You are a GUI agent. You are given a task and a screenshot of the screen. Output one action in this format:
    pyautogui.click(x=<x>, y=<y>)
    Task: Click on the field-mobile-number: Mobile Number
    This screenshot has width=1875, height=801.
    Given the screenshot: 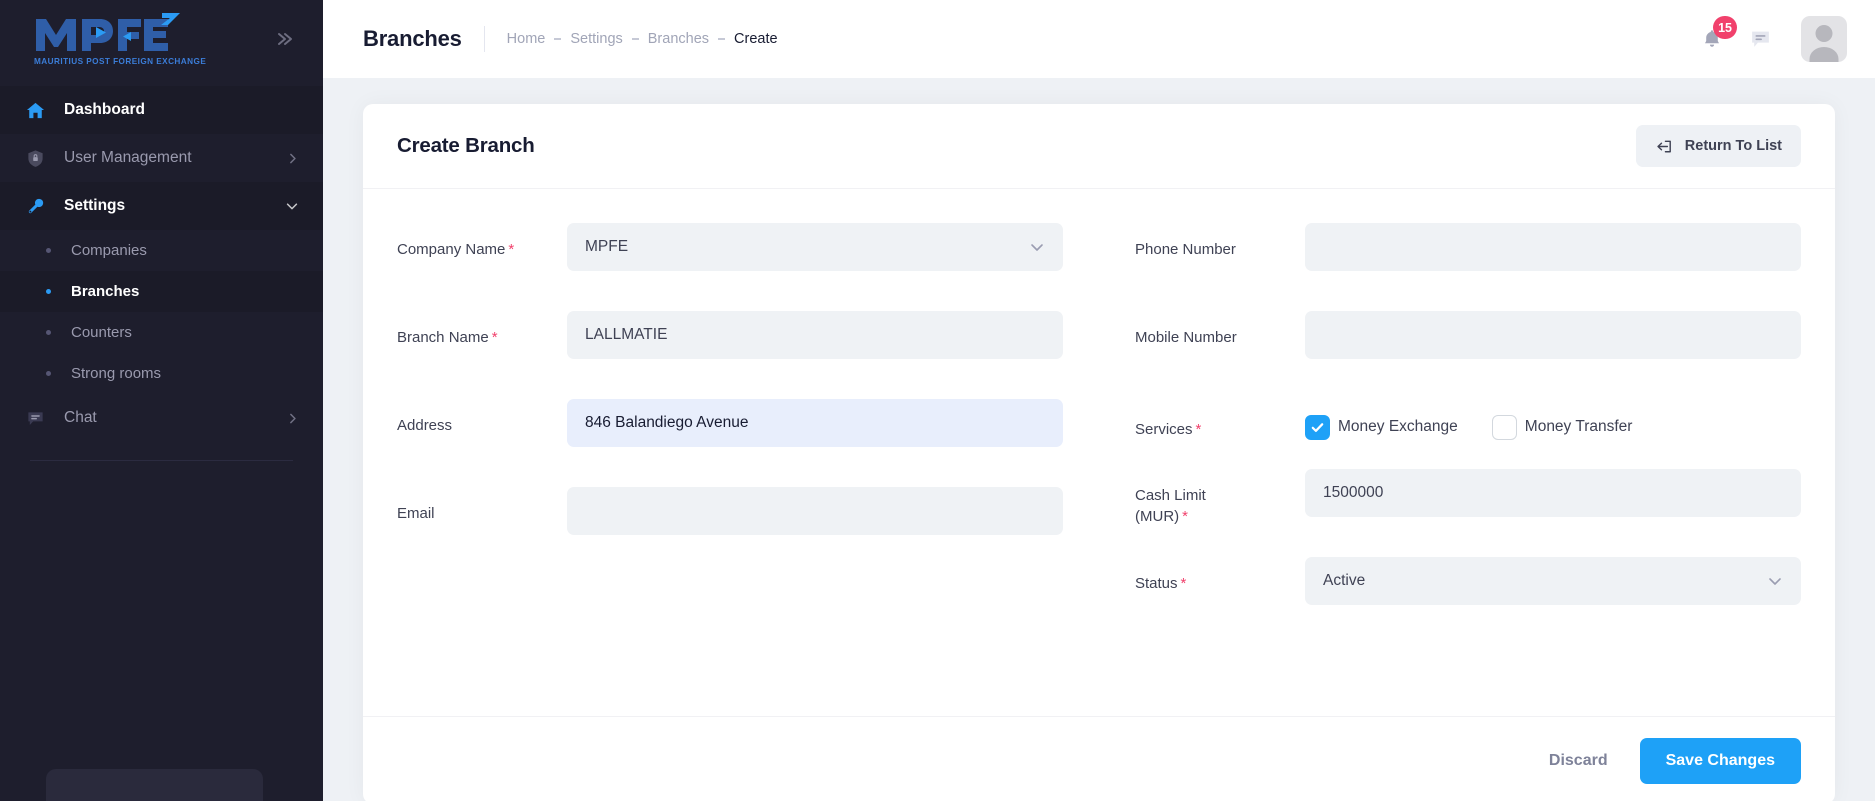 What is the action you would take?
    pyautogui.click(x=1468, y=344)
    